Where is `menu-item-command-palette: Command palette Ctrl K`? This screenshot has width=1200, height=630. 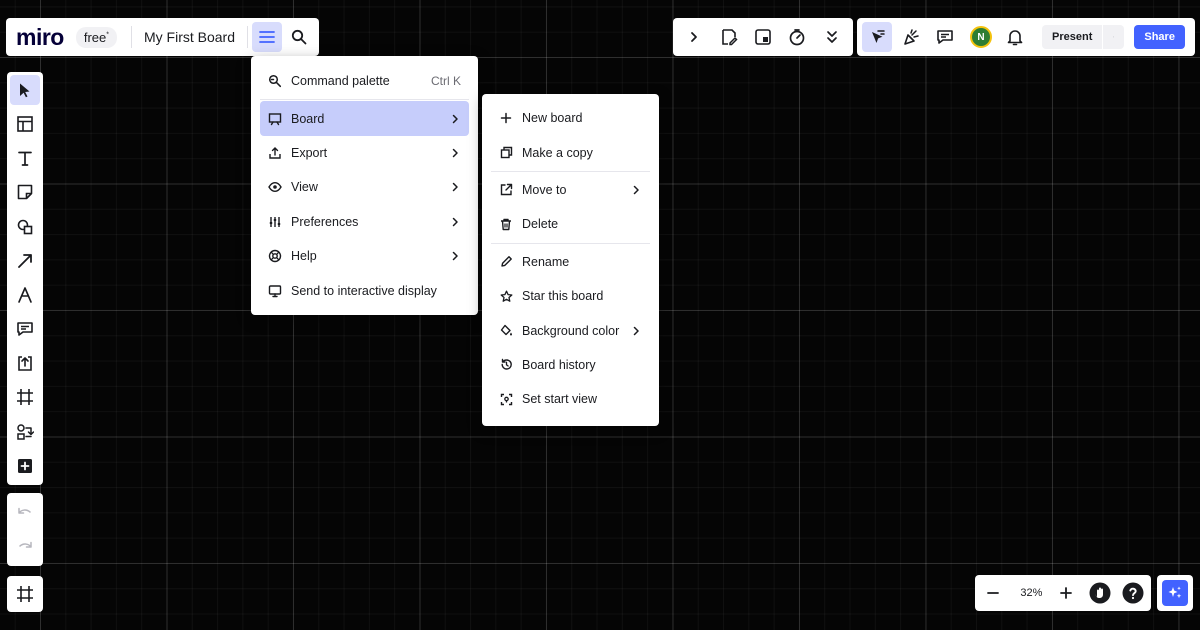
menu-item-command-palette: Command palette Ctrl K is located at coordinates (364, 81).